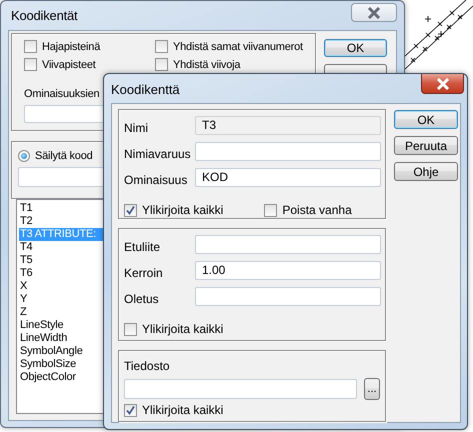 This screenshot has width=473, height=432. What do you see at coordinates (71, 46) in the screenshot?
I see `checkbox-label: Hajapisteinä` at bounding box center [71, 46].